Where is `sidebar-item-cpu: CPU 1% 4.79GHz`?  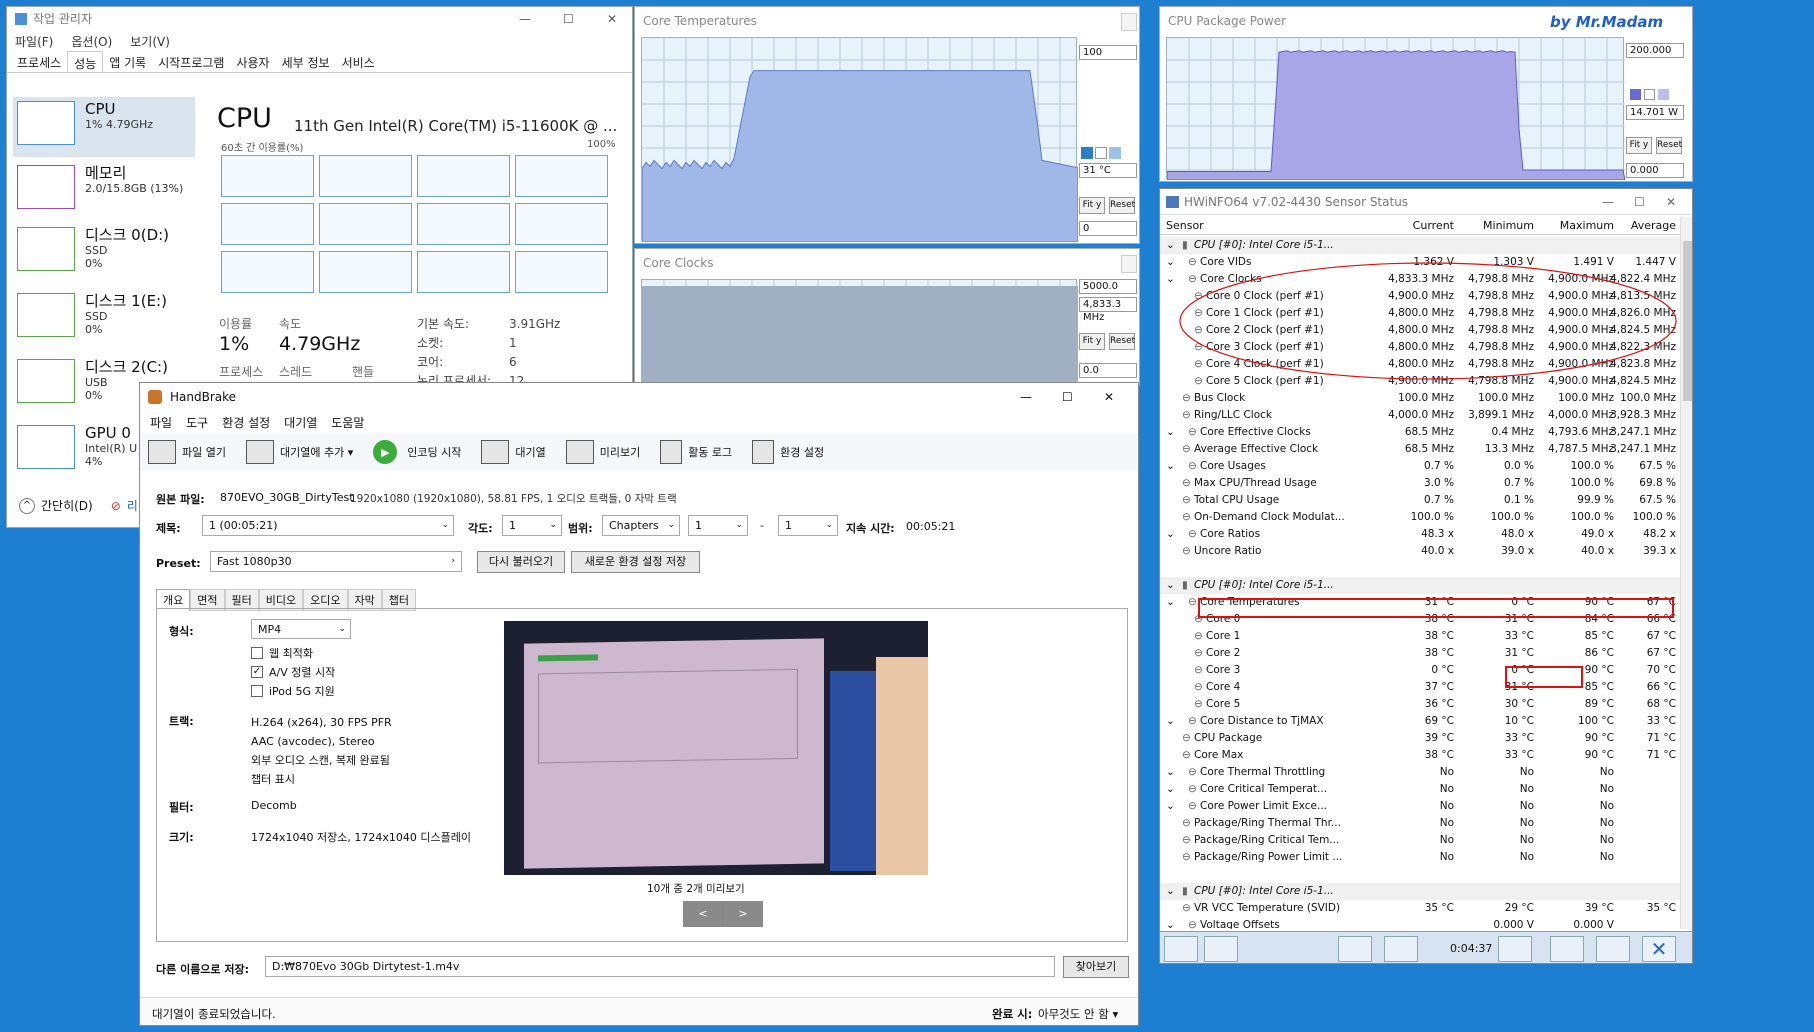
sidebar-item-cpu: CPU 1% 4.79GHz is located at coordinates (104, 127).